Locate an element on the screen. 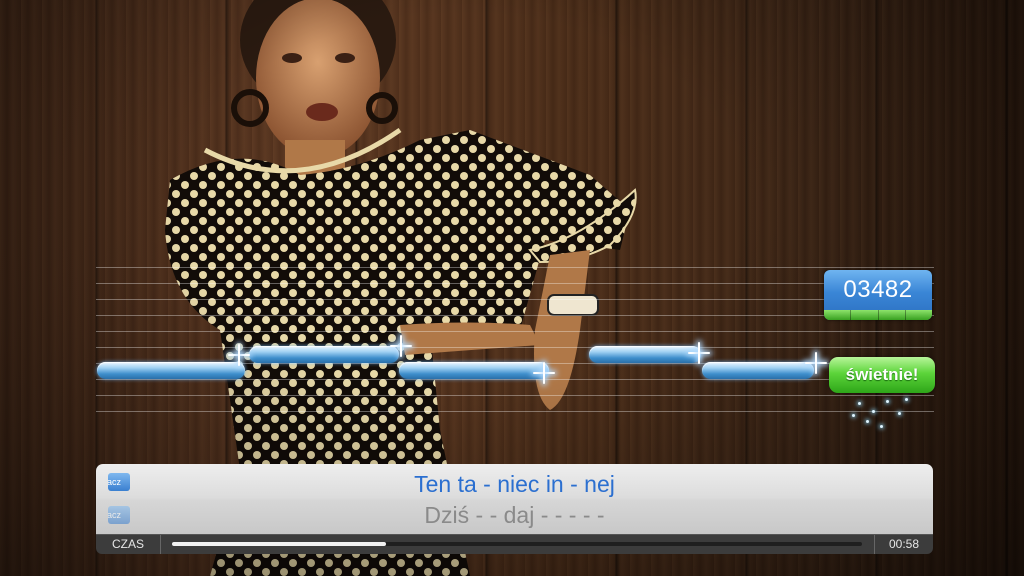  lyric-next-line: Dziś - - daj - - - - - is located at coordinates (514, 515).